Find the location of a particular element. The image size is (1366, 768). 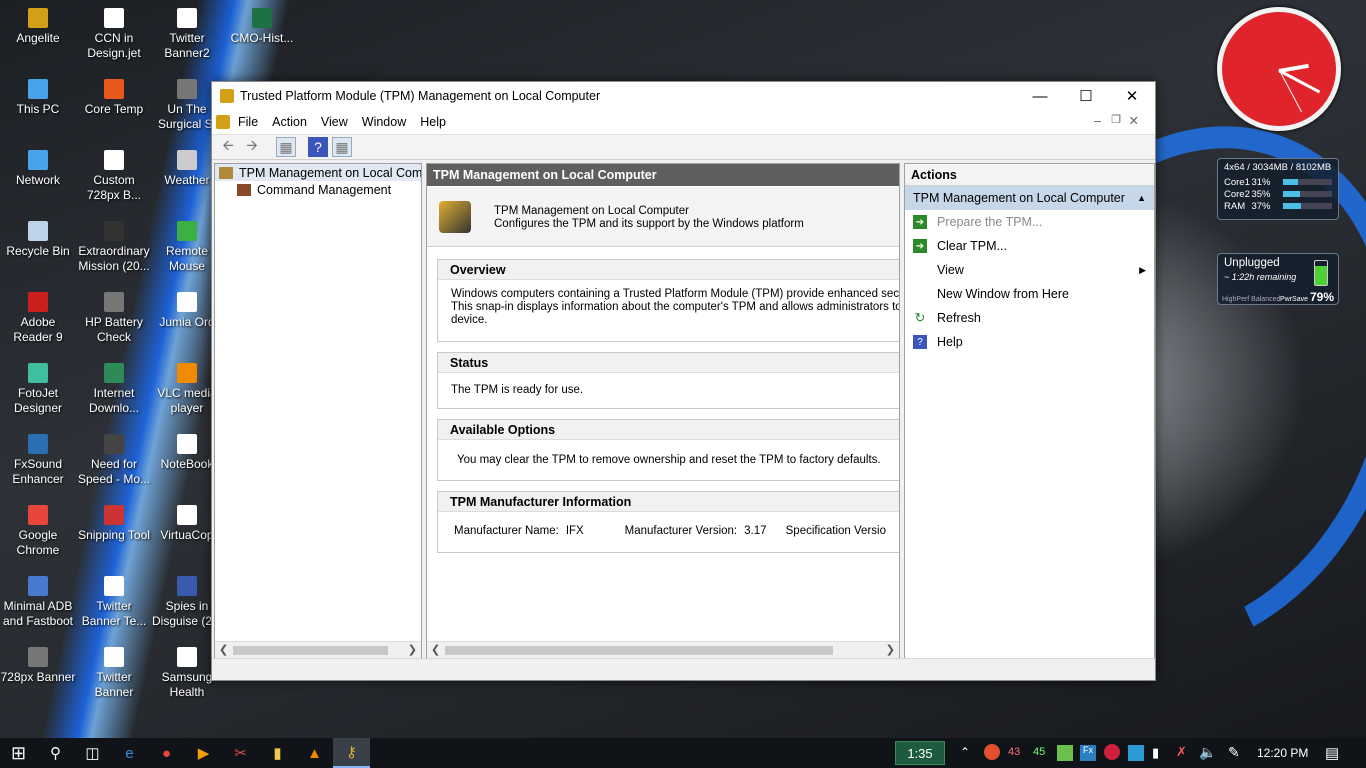

tpm-taskbar-icon: ⚷ is located at coordinates (351, 753).